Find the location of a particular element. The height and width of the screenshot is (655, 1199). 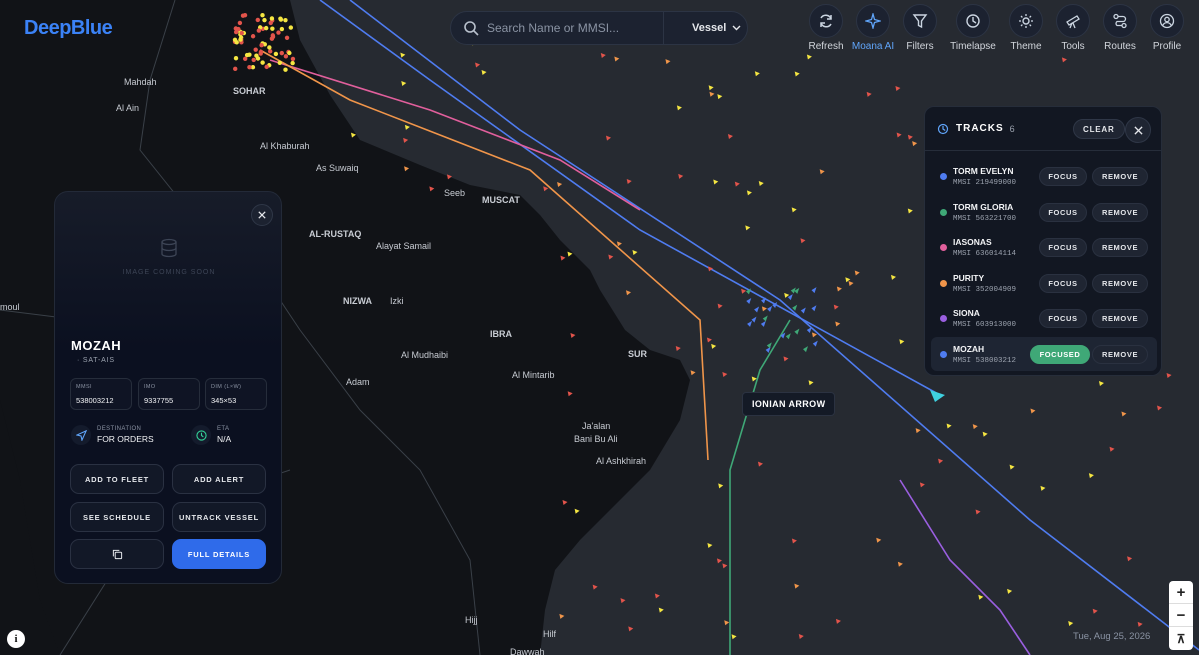

search-type-value: Vessel is located at coordinates (709, 28).